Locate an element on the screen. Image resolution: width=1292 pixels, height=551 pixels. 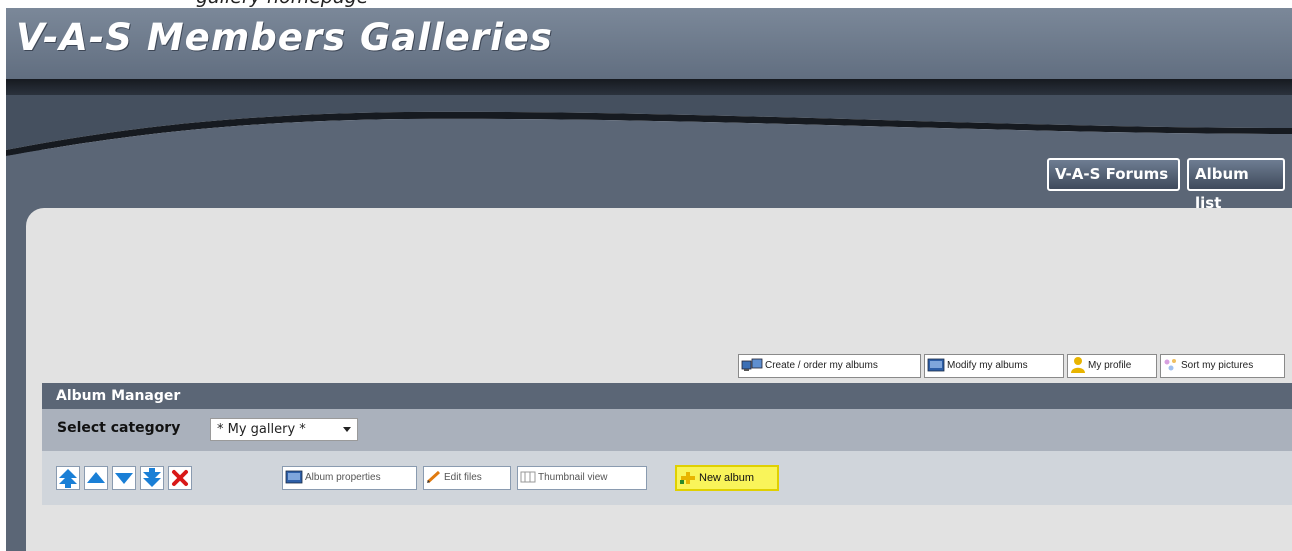
move-up-button is located at coordinates (96, 478).